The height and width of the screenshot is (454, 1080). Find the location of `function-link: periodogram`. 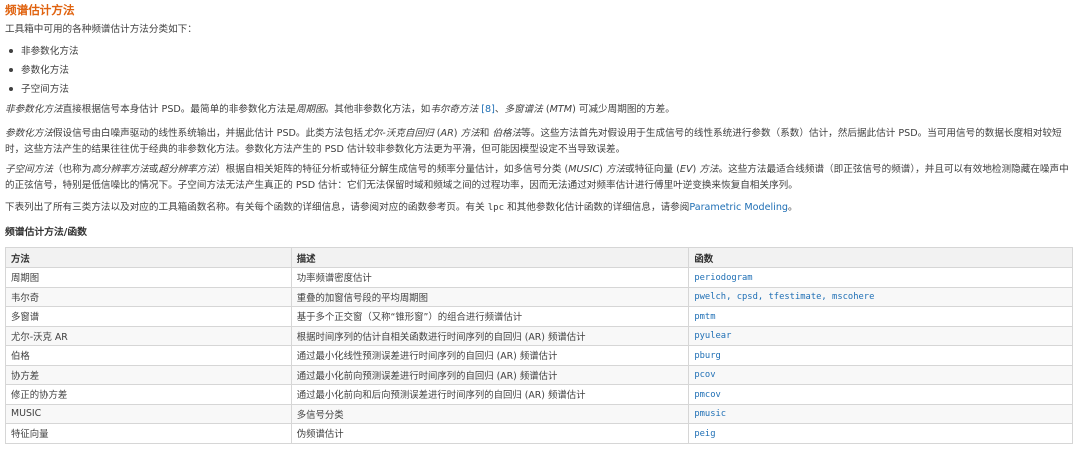

function-link: periodogram is located at coordinates (723, 278).